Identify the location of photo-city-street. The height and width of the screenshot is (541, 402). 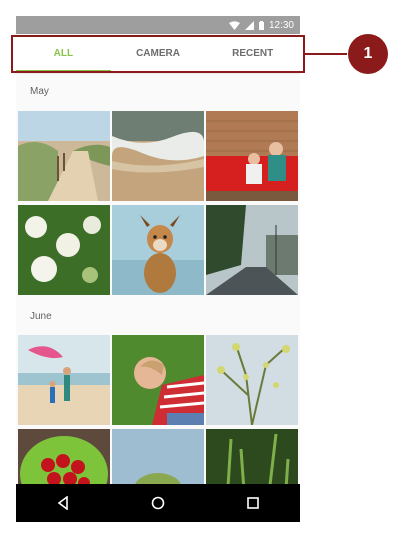
(252, 250).